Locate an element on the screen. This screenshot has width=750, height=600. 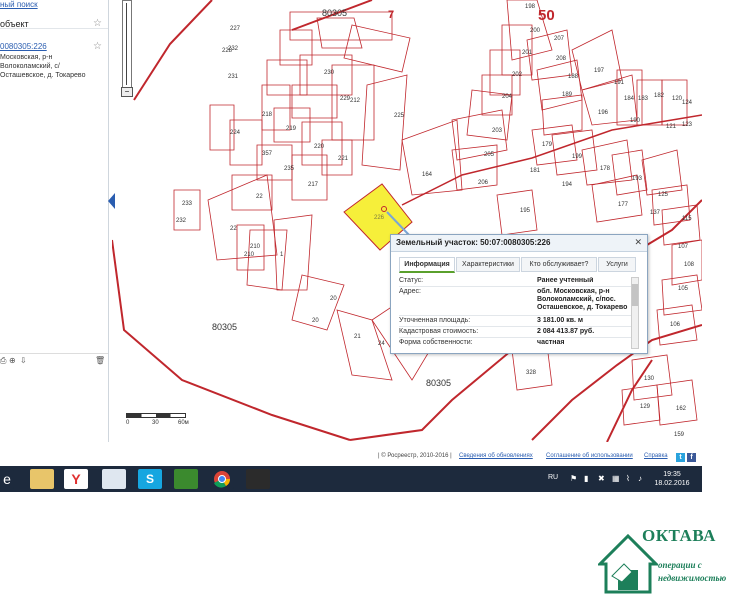
zoom-track is located at coordinates (126, 44).